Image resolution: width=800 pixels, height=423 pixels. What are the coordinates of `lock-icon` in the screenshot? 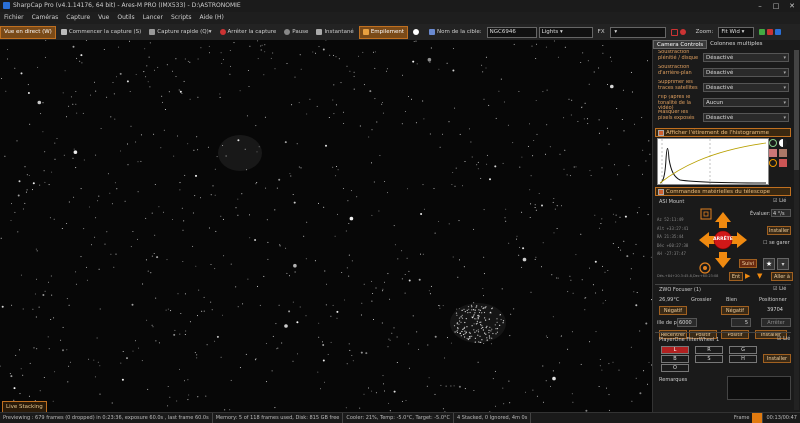 It's located at (783, 153).